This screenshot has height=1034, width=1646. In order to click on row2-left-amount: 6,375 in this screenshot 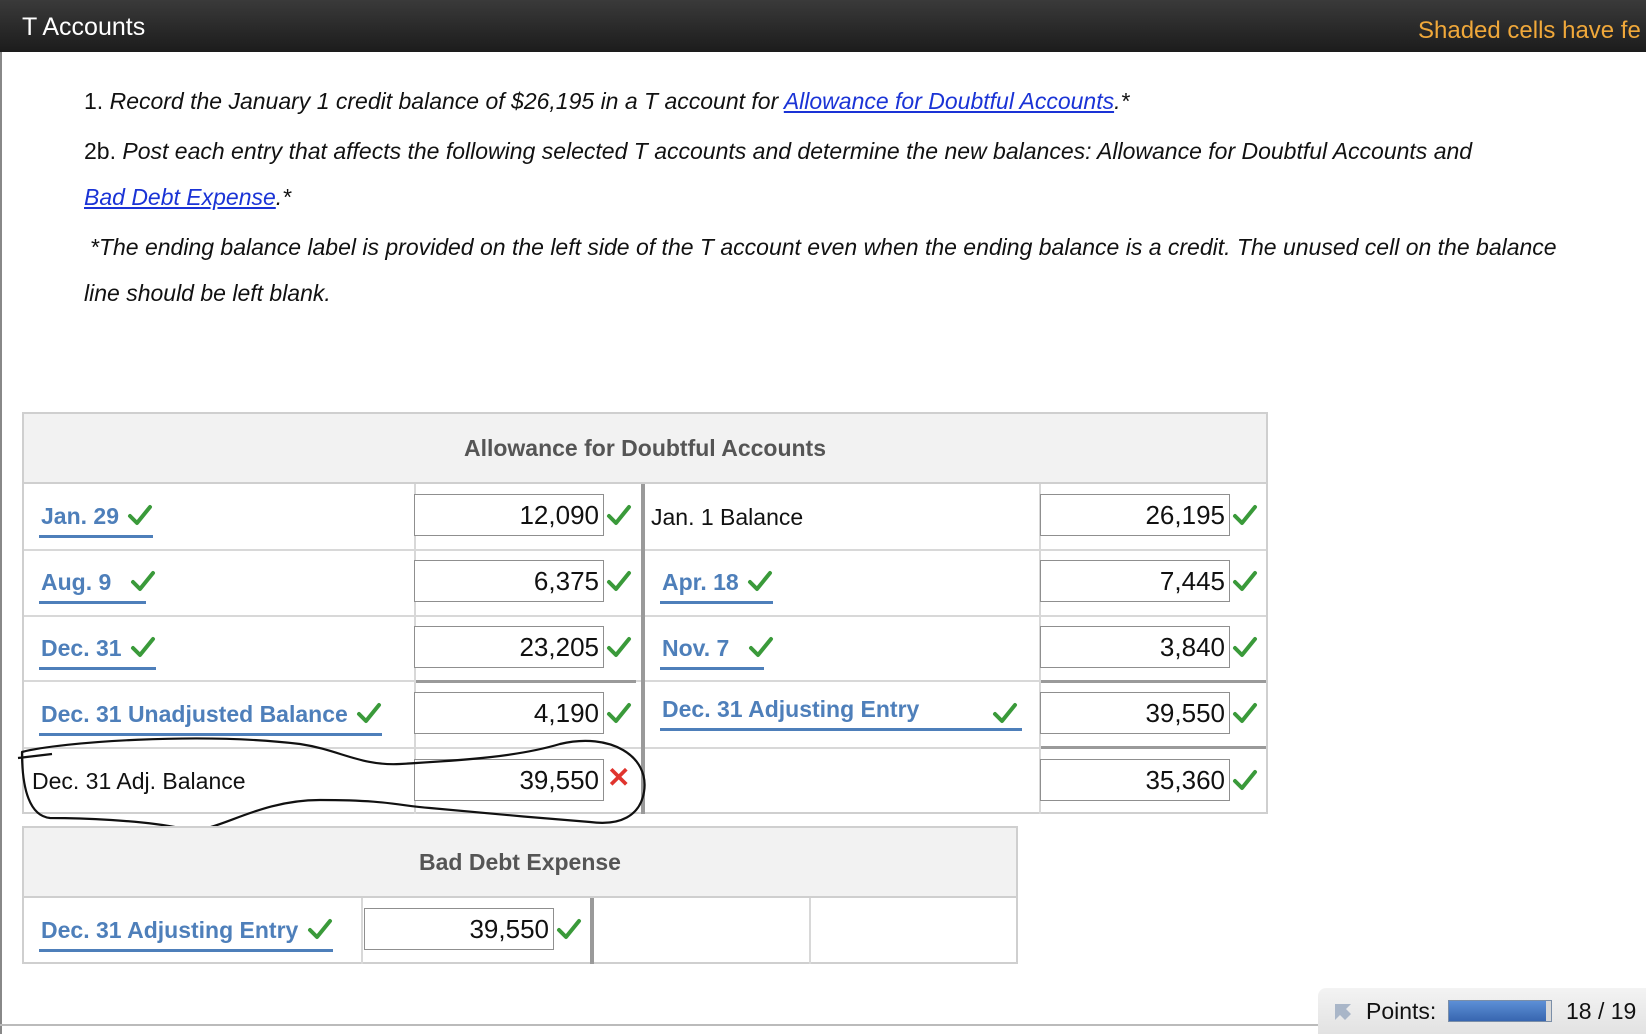, I will do `click(509, 581)`.